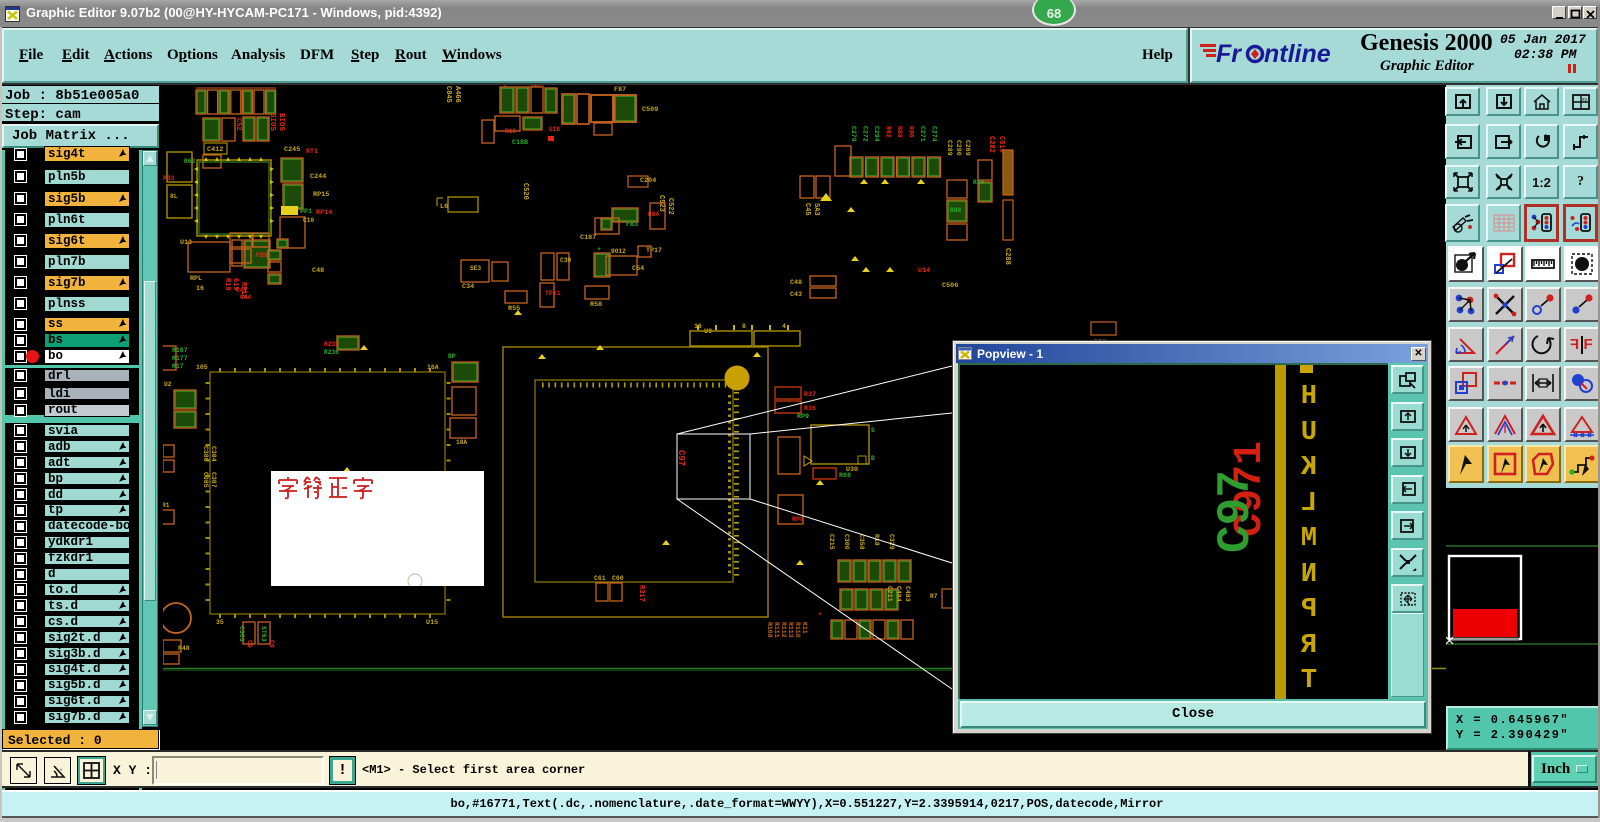 This screenshot has width=1600, height=822. Describe the element at coordinates (308, 220) in the screenshot. I see `svg-text: C10` at that location.